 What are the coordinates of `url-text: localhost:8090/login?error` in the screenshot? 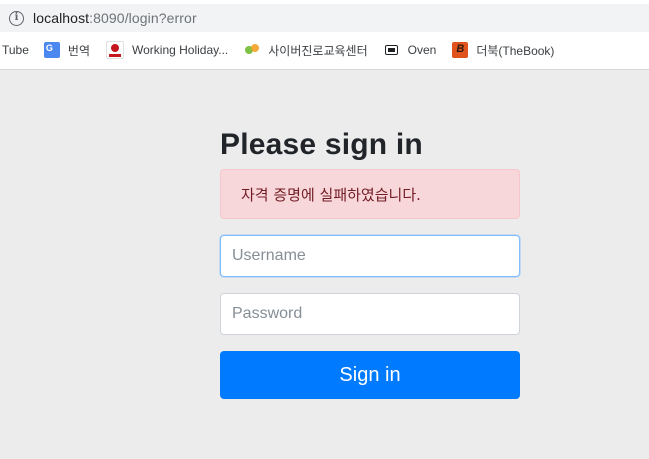 It's located at (115, 18).